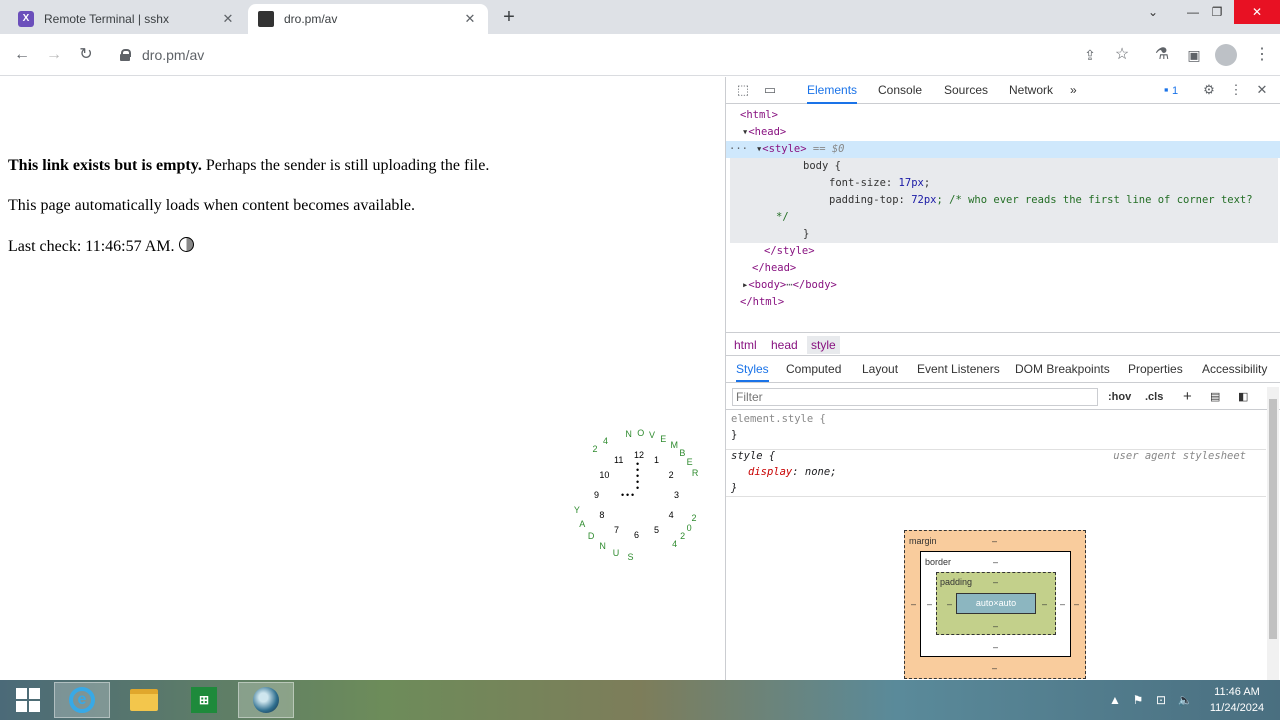 Image resolution: width=1280 pixels, height=720 pixels. I want to click on settings-gear-icon: ⚙, so click(1209, 90).